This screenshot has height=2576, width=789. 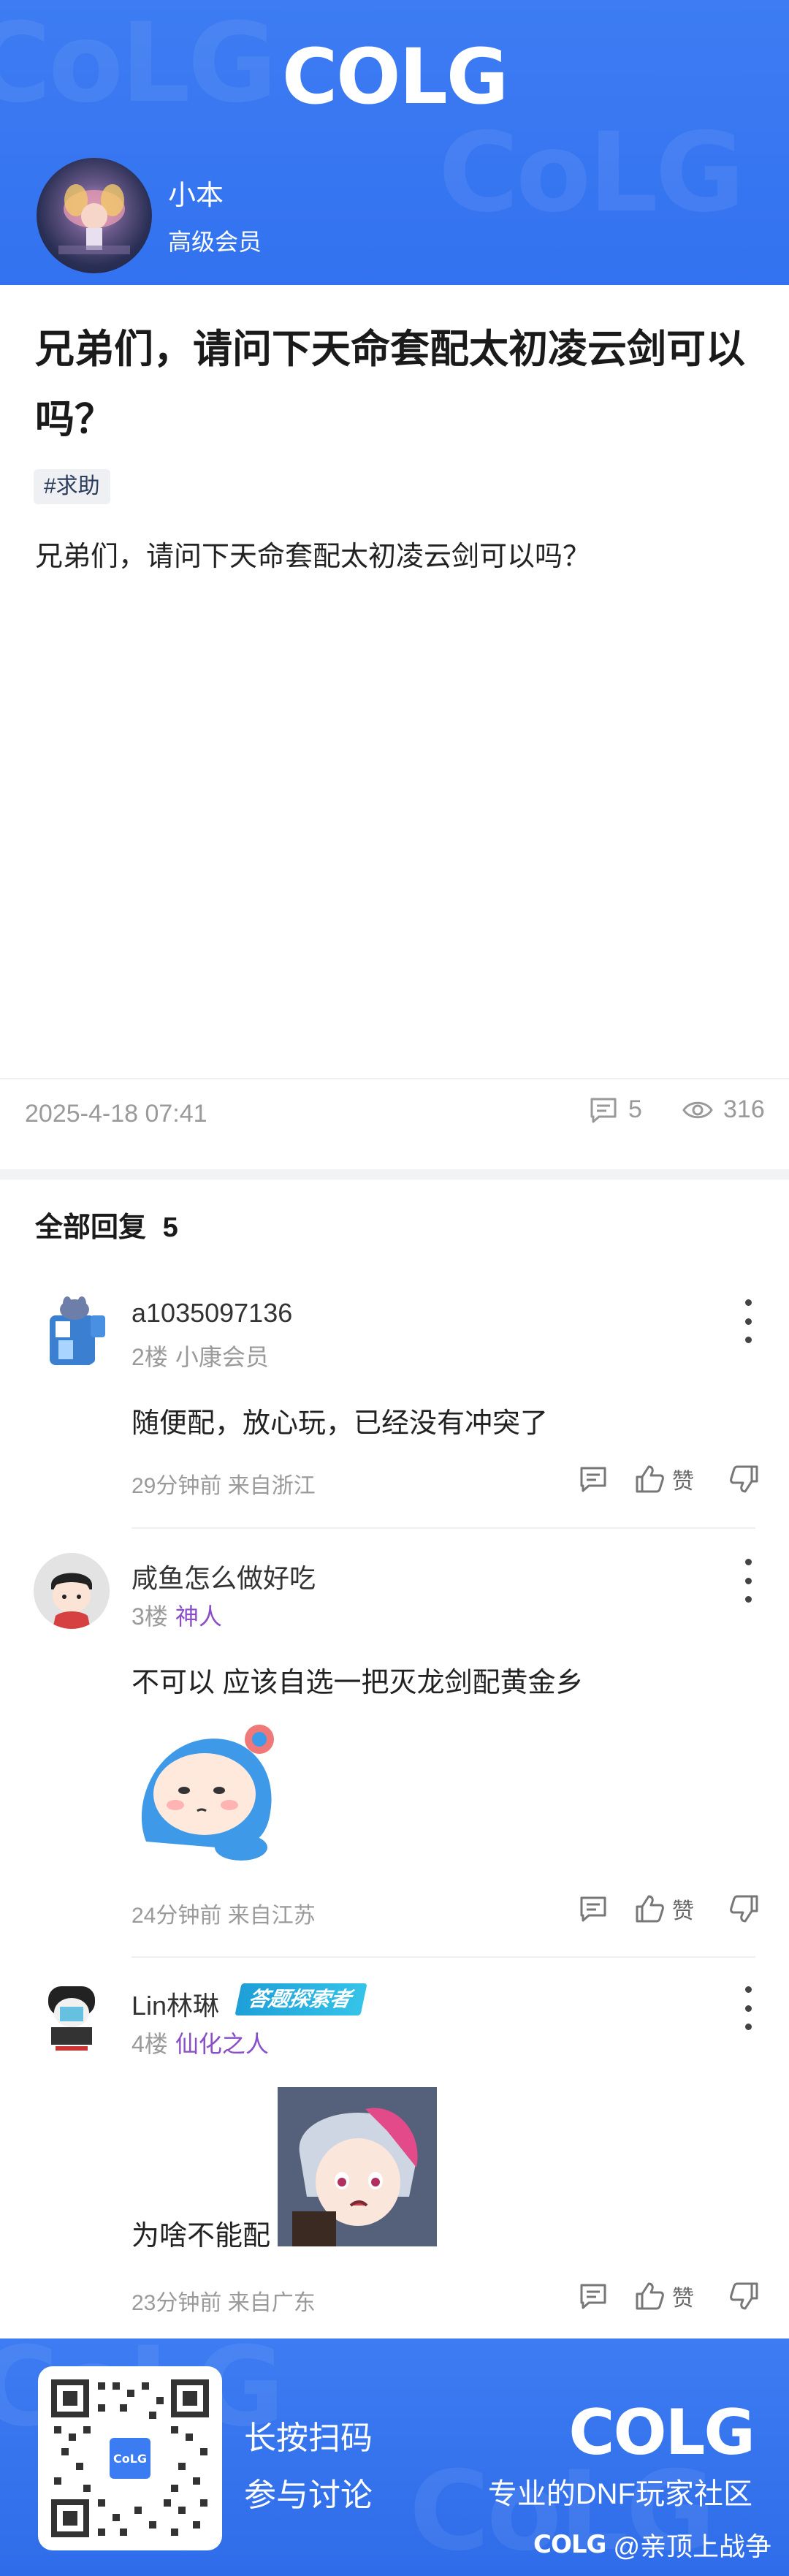 What do you see at coordinates (308, 2495) in the screenshot?
I see `qr-instruction-line2: 参与讨论` at bounding box center [308, 2495].